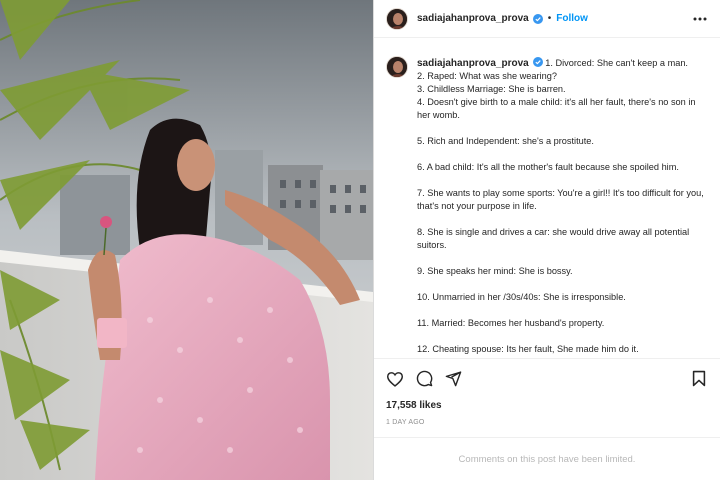  I want to click on header-username: sadiajahanprova_prova, so click(473, 18).